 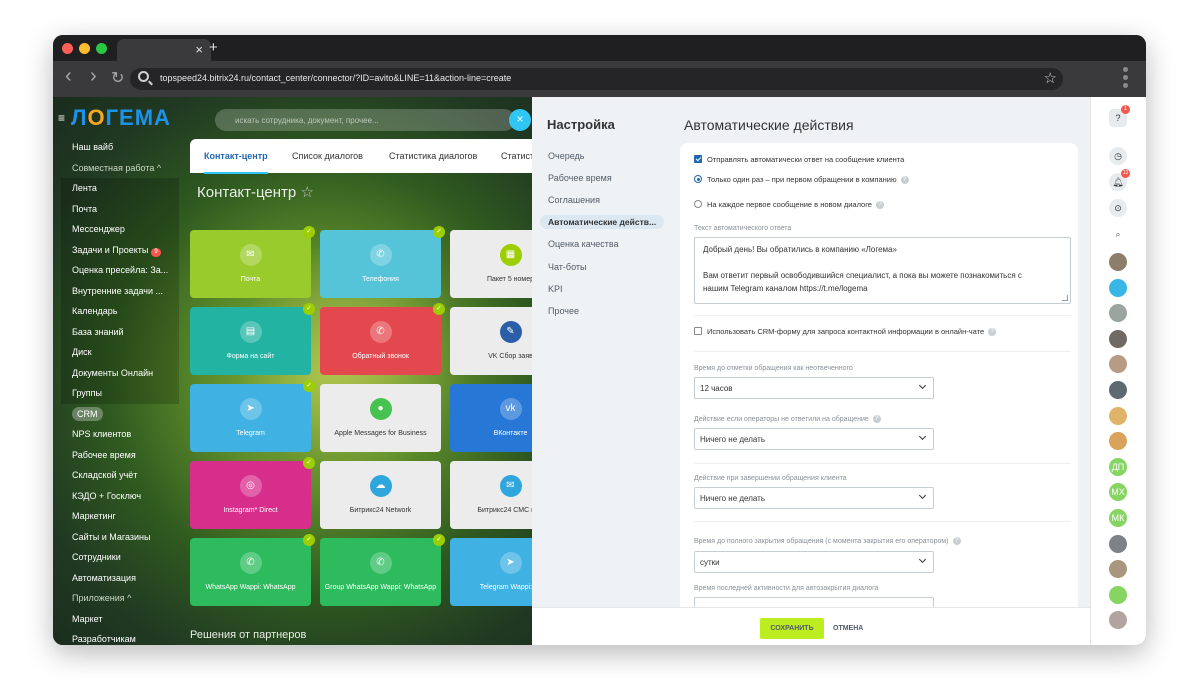 What do you see at coordinates (120, 229) in the screenshot?
I see `menu-item: Мессенджер` at bounding box center [120, 229].